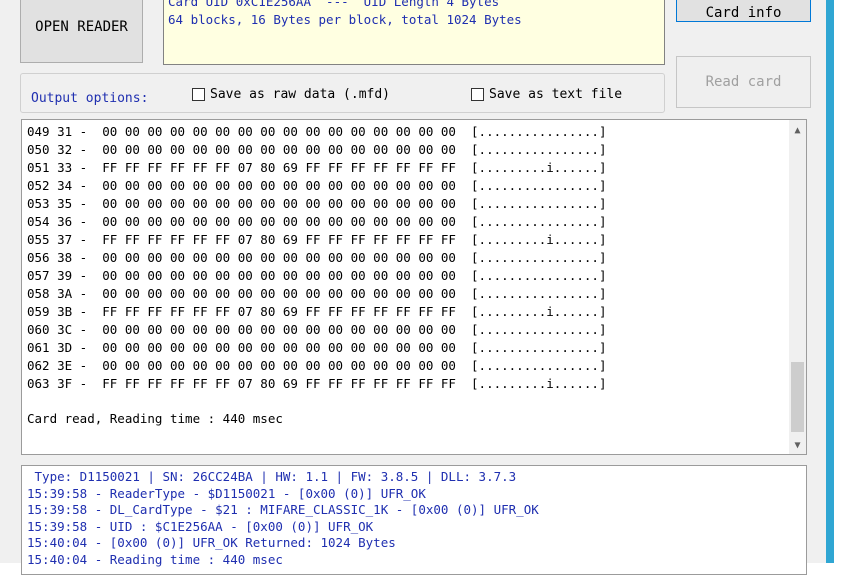 This screenshot has width=846, height=575. I want to click on read-card-button: Read card, so click(743, 82).